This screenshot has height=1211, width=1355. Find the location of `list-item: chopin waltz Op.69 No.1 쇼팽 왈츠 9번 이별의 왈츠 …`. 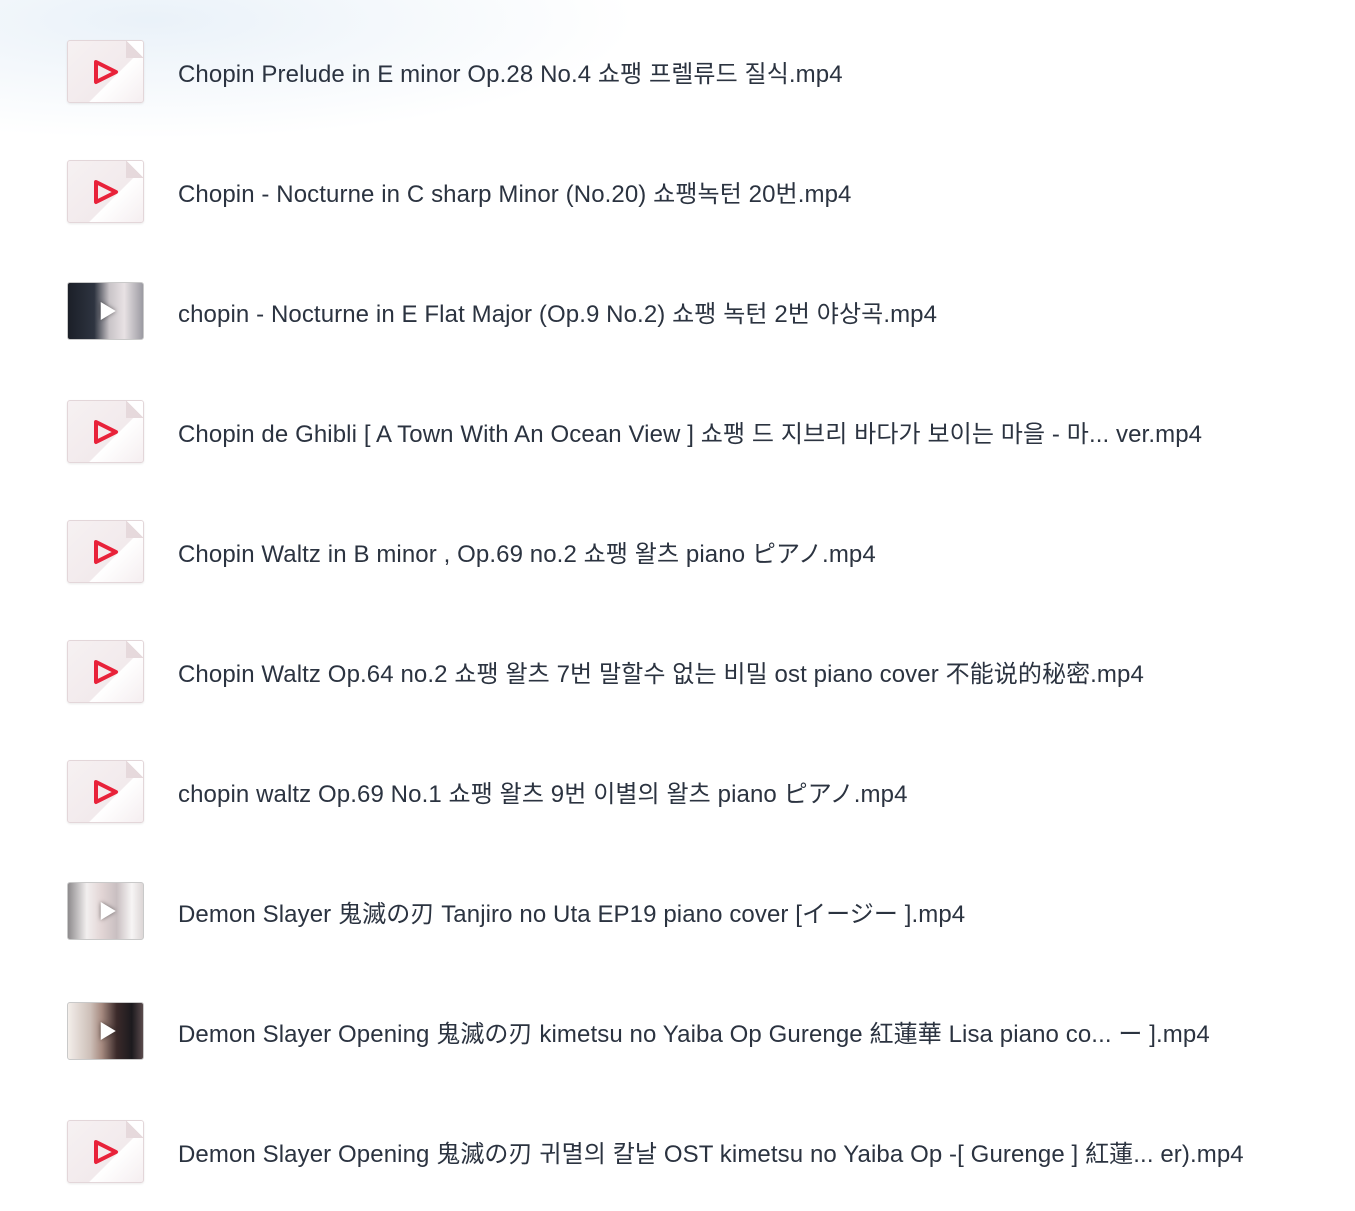

list-item: chopin waltz Op.69 No.1 쇼팽 왈츠 9번 이별의 왈츠 … is located at coordinates (677, 791).